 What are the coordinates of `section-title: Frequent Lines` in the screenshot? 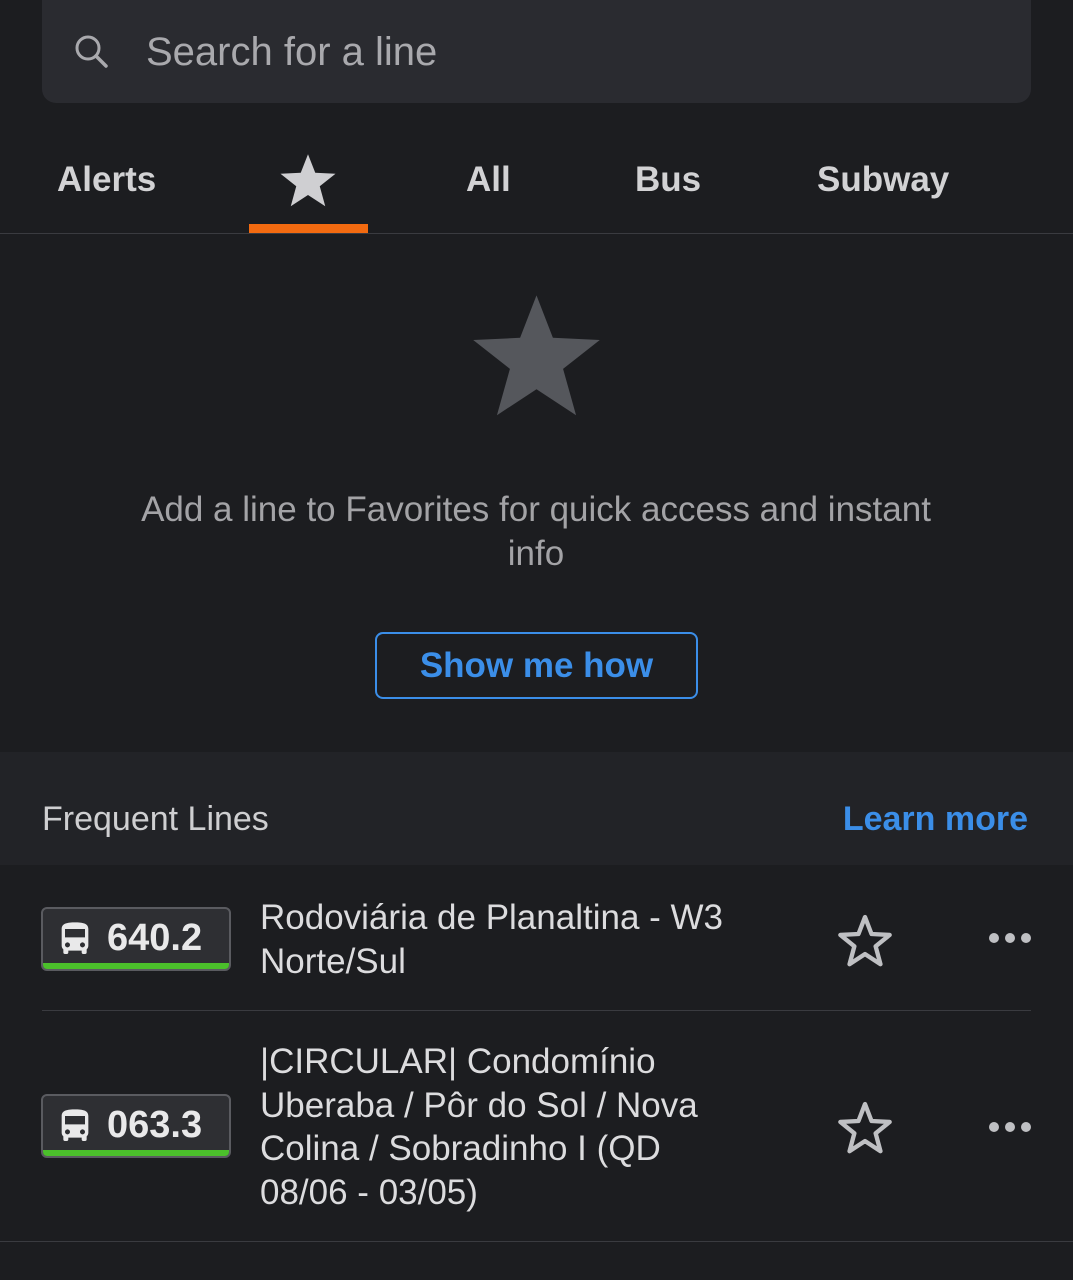 It's located at (155, 819).